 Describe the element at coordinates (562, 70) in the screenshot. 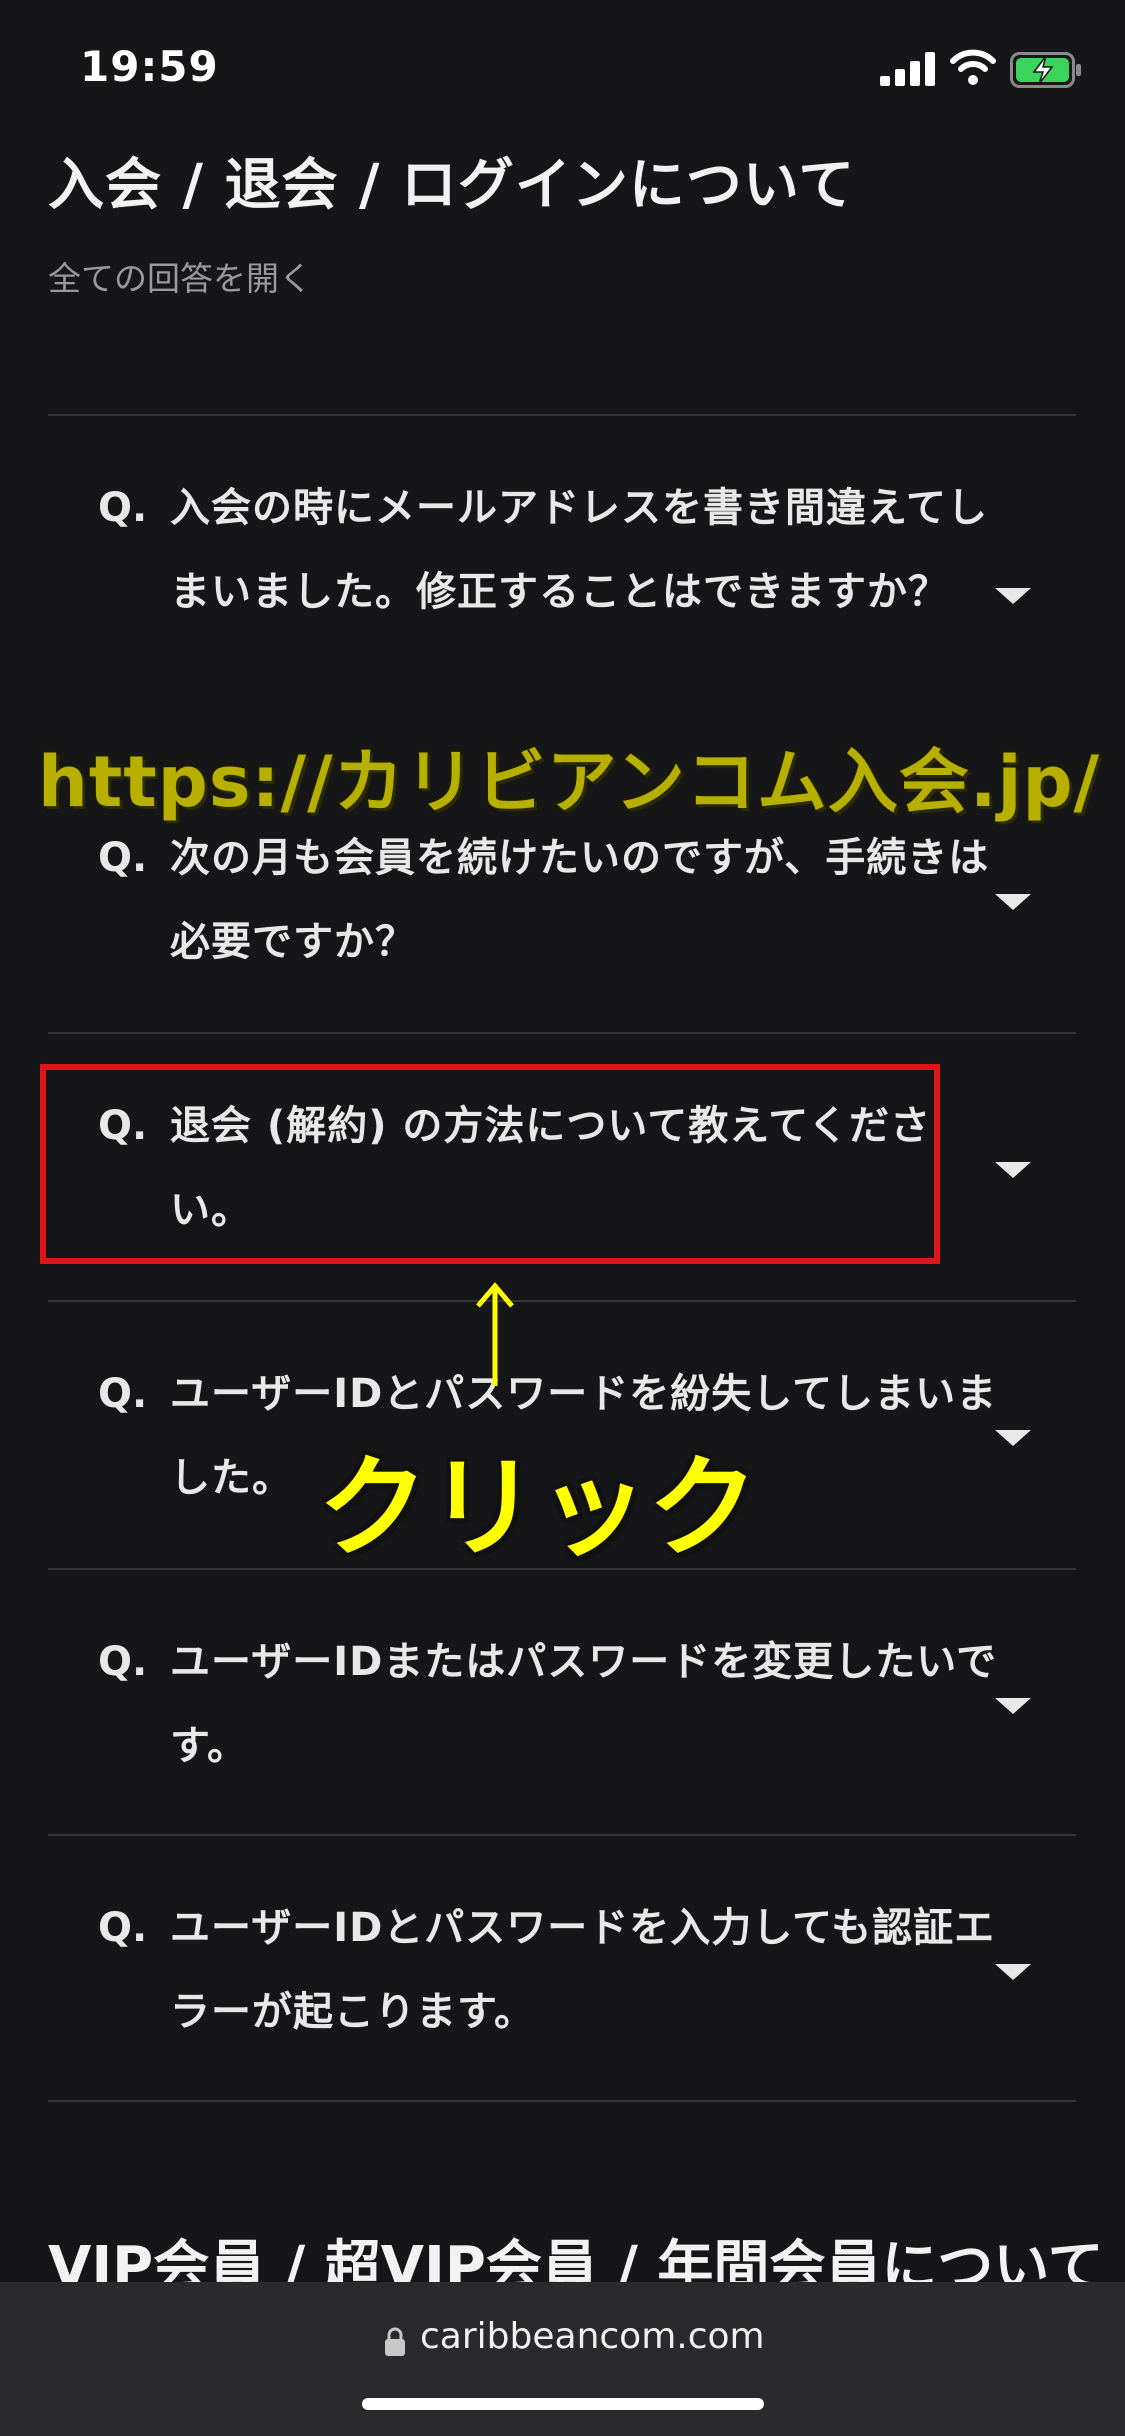

I see `status-bar: 19:59` at that location.